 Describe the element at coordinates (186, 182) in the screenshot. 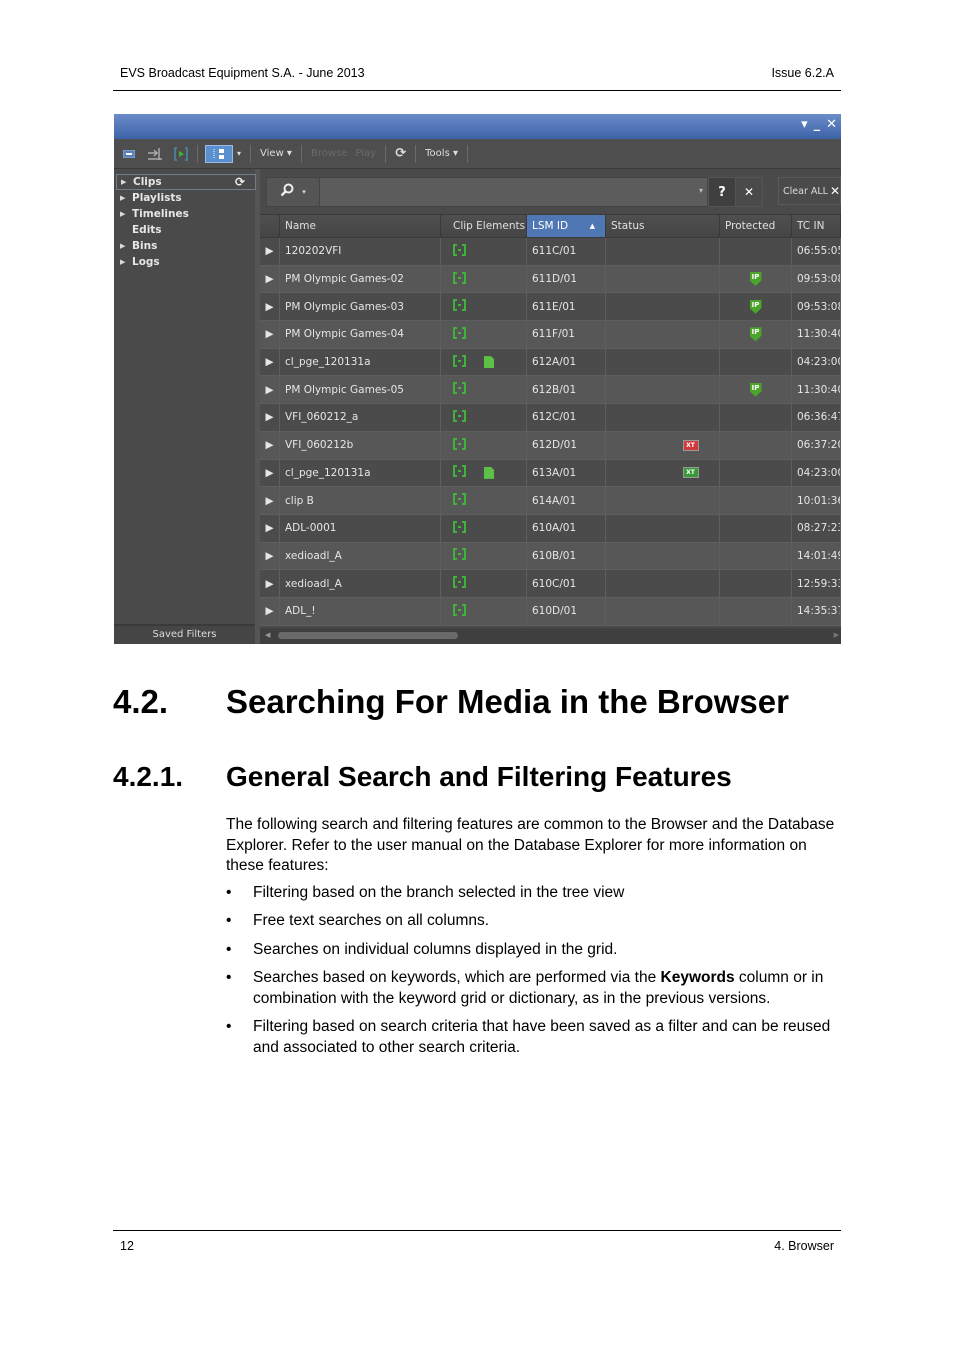

I see `tree-item-clips: ▶ Clips ⟳` at that location.